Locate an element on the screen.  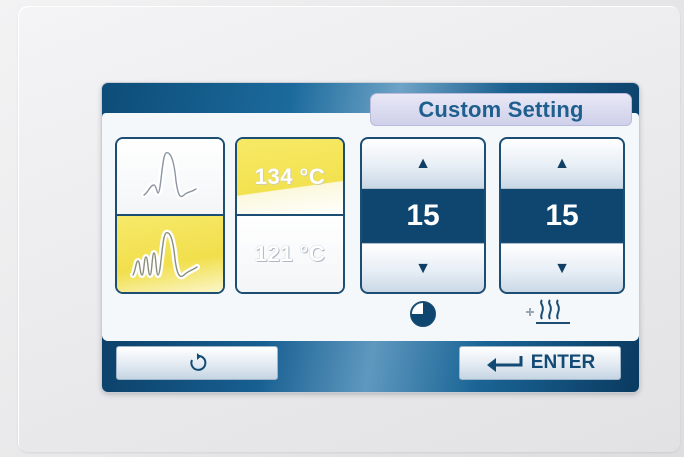
temperature-option-121: 121 °C is located at coordinates (290, 254).